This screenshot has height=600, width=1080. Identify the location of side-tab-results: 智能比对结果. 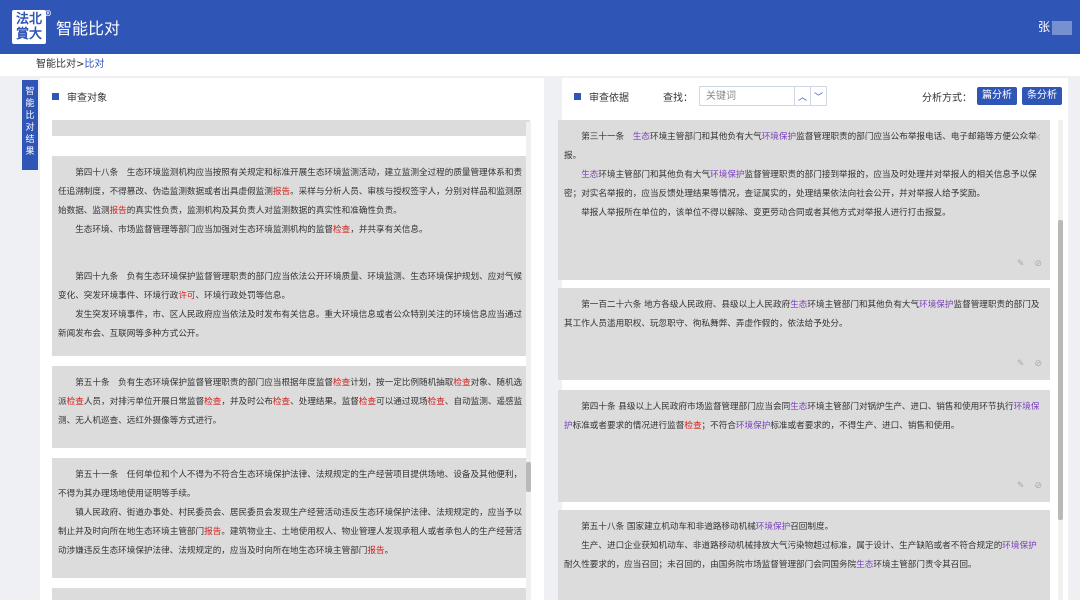
(30, 125).